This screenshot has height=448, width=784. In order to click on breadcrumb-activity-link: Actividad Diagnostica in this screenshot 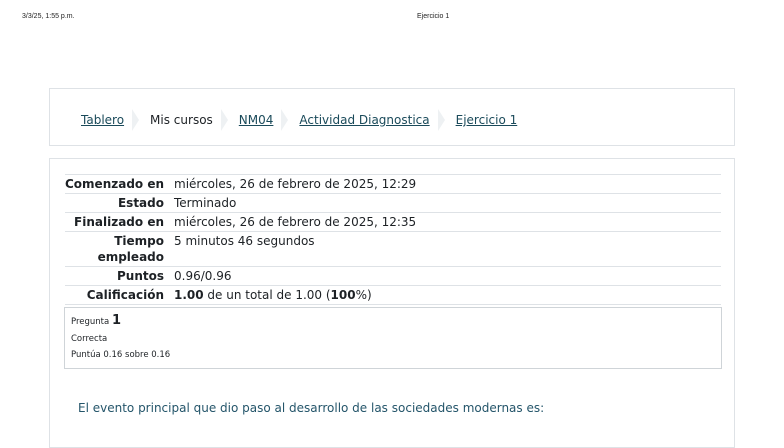, I will do `click(364, 120)`.